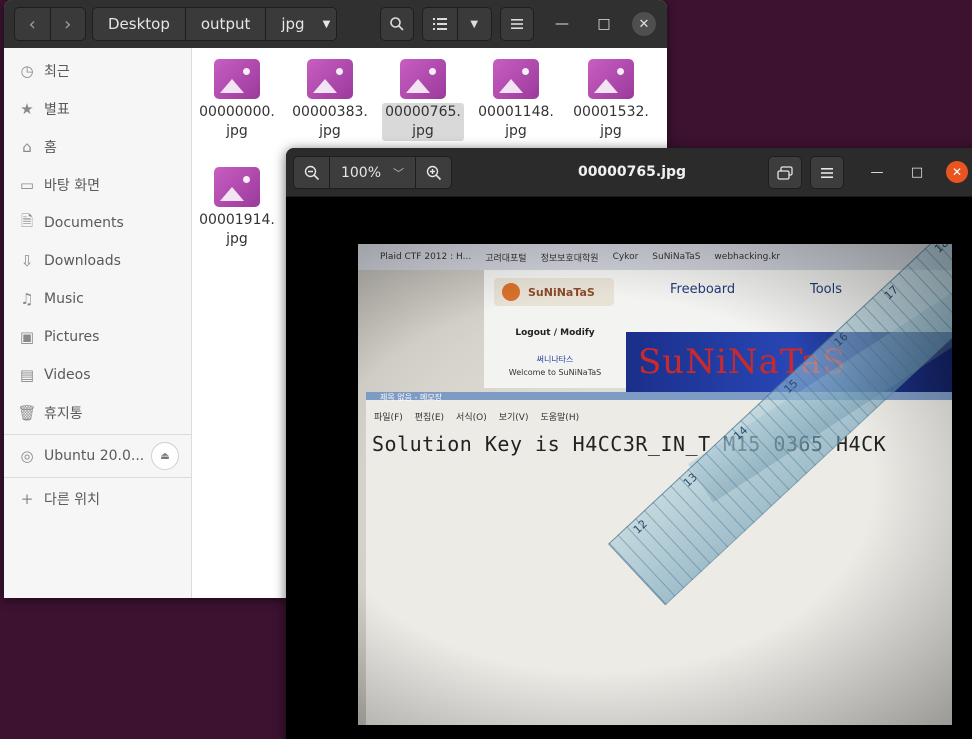 Image resolution: width=972 pixels, height=739 pixels. What do you see at coordinates (891, 293) in the screenshot?
I see `ruler-number: 17` at bounding box center [891, 293].